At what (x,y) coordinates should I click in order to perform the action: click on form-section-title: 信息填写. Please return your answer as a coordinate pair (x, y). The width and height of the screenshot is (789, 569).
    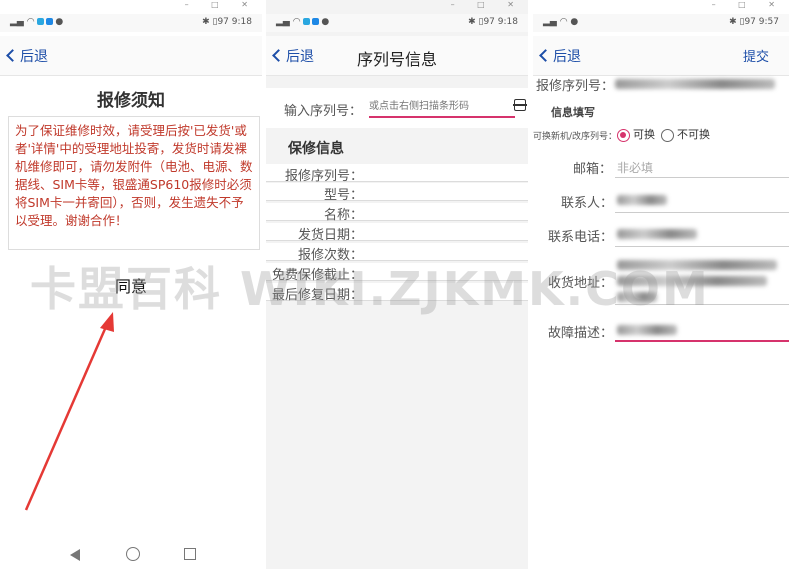
    Looking at the image, I should click on (573, 112).